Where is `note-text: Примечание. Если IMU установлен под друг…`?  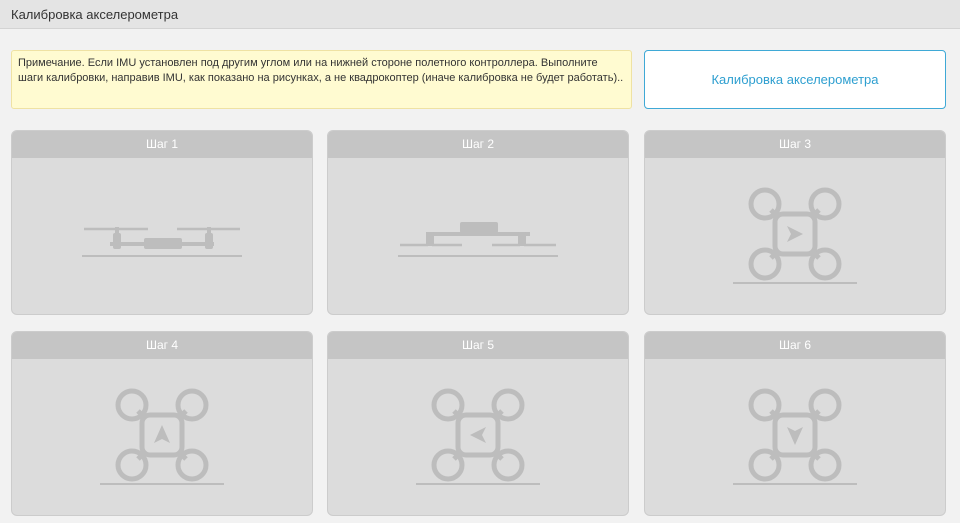
note-text: Примечание. Если IMU установлен под друг… is located at coordinates (321, 70).